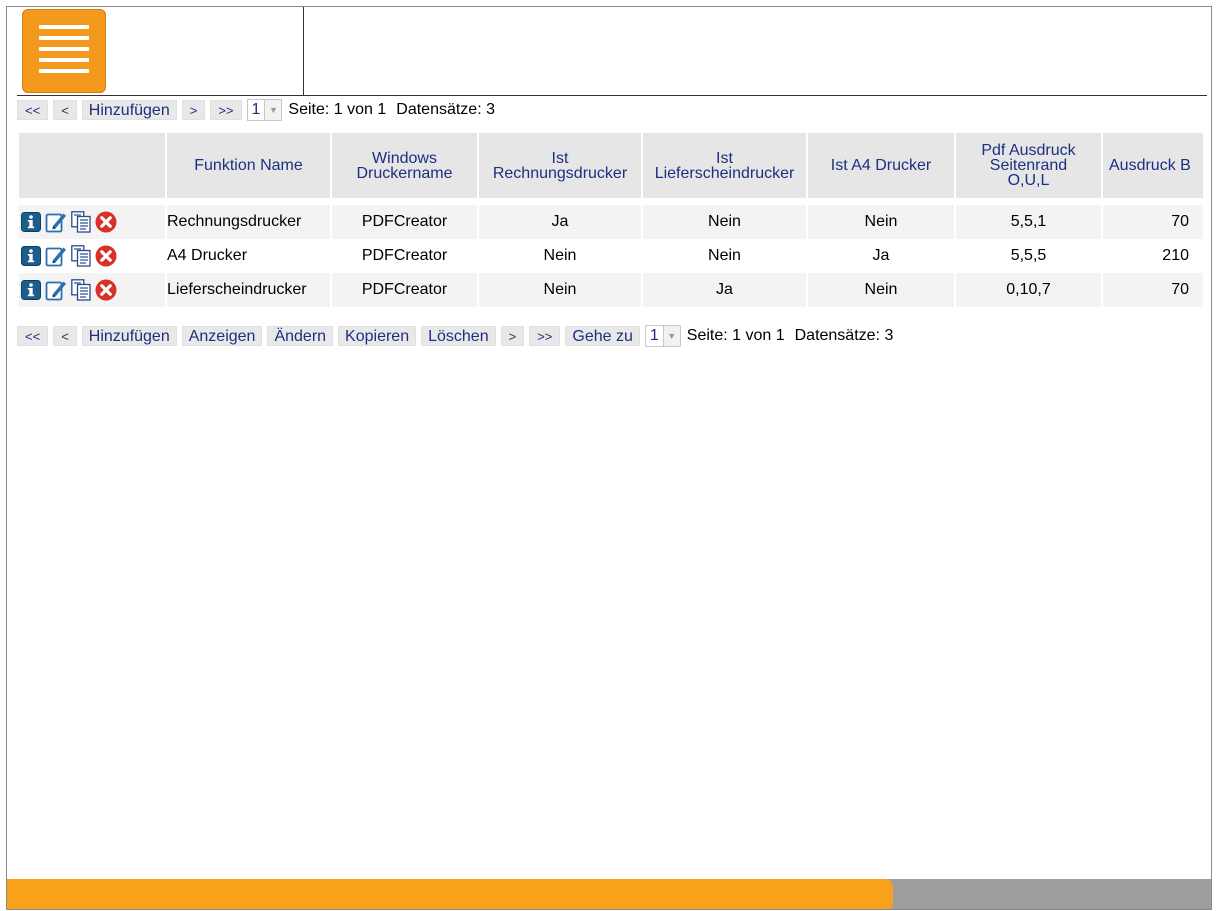 The image size is (1218, 911). I want to click on header-ausdruck-breite: Ausdruck B, so click(1153, 165).